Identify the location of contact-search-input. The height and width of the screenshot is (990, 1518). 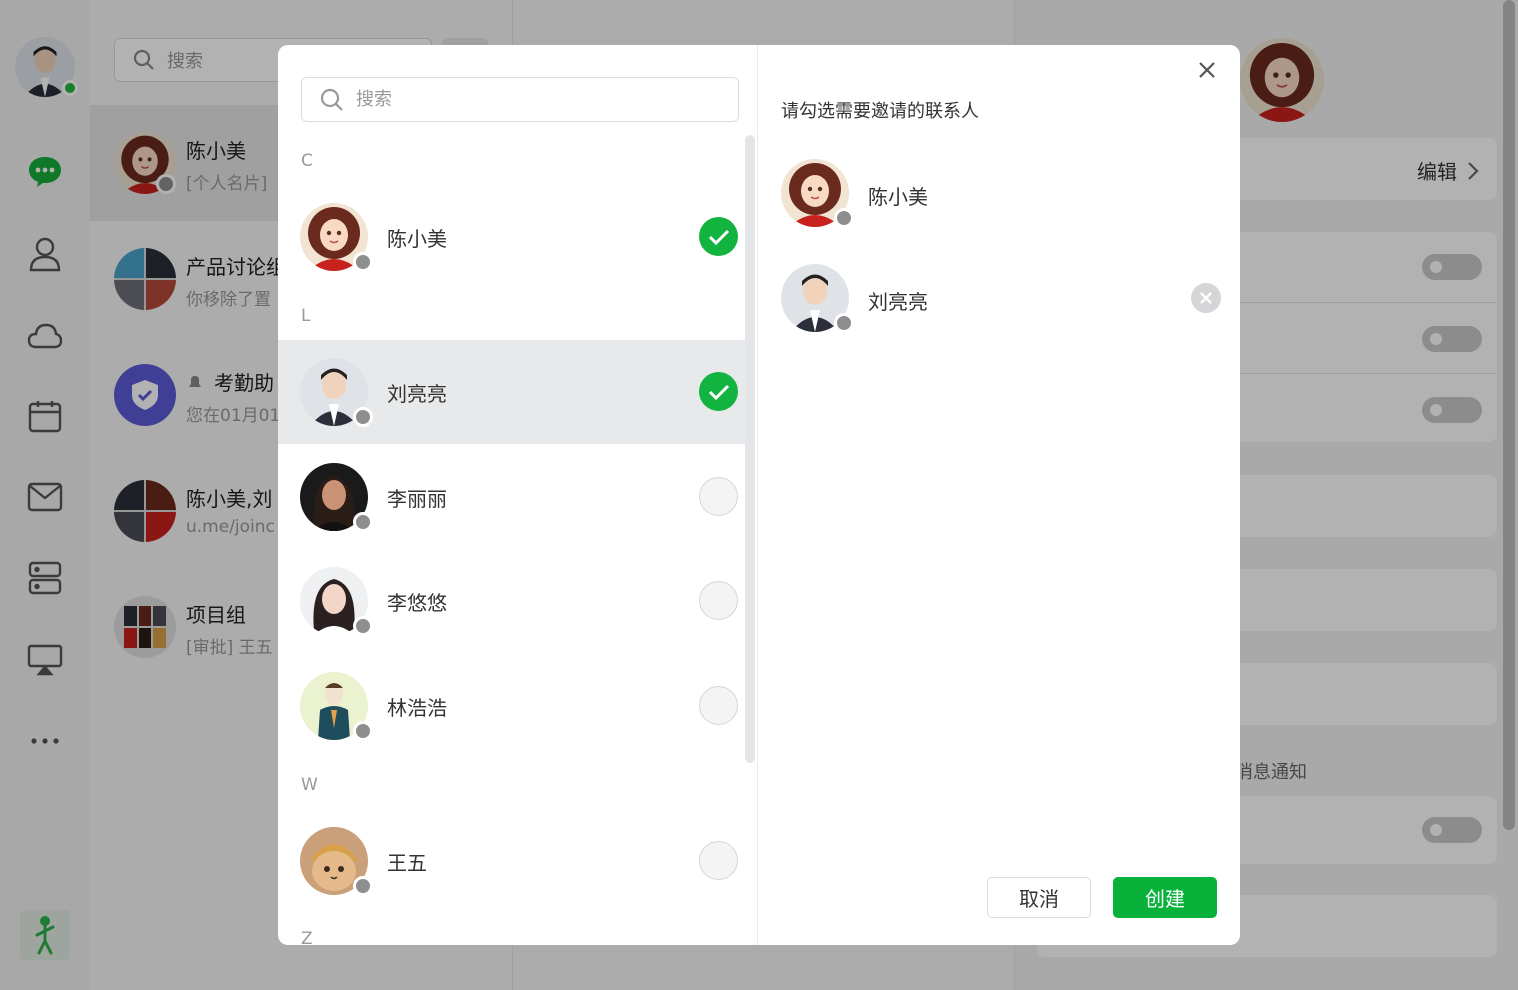
(536, 99).